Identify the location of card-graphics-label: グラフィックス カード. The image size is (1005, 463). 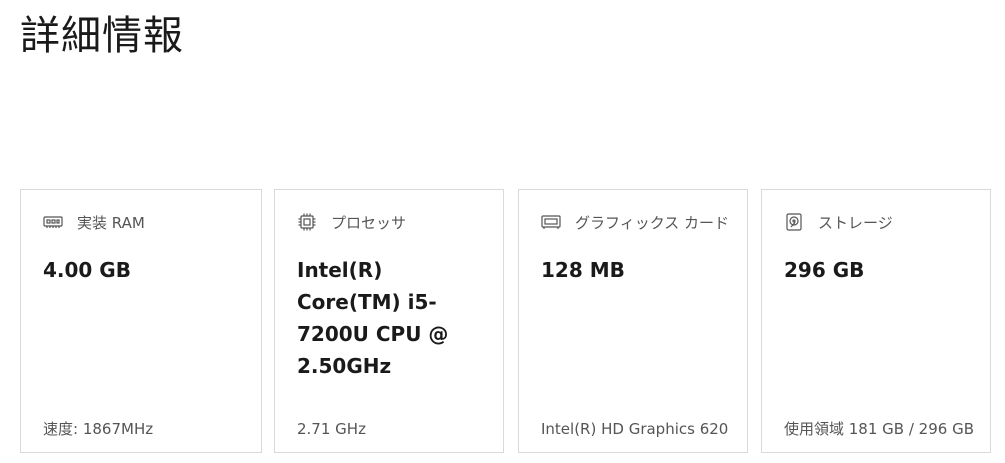
(652, 222).